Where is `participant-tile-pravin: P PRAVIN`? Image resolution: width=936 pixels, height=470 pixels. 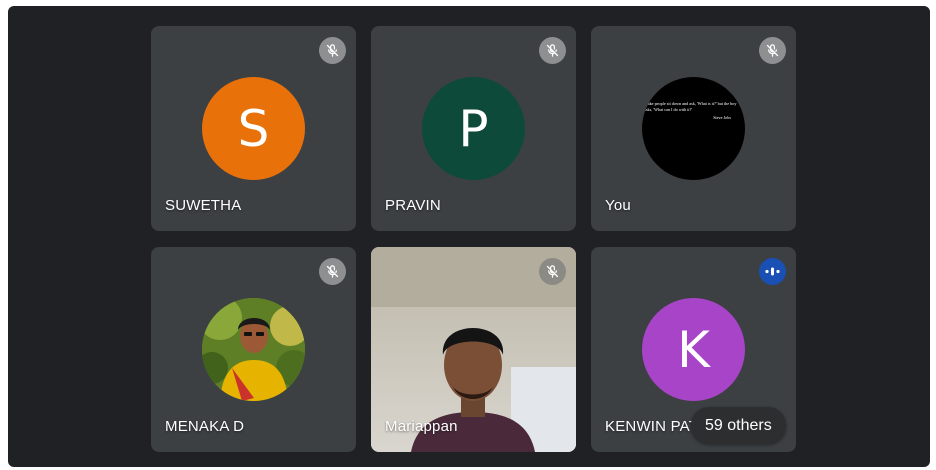
participant-tile-pravin: P PRAVIN is located at coordinates (473, 128).